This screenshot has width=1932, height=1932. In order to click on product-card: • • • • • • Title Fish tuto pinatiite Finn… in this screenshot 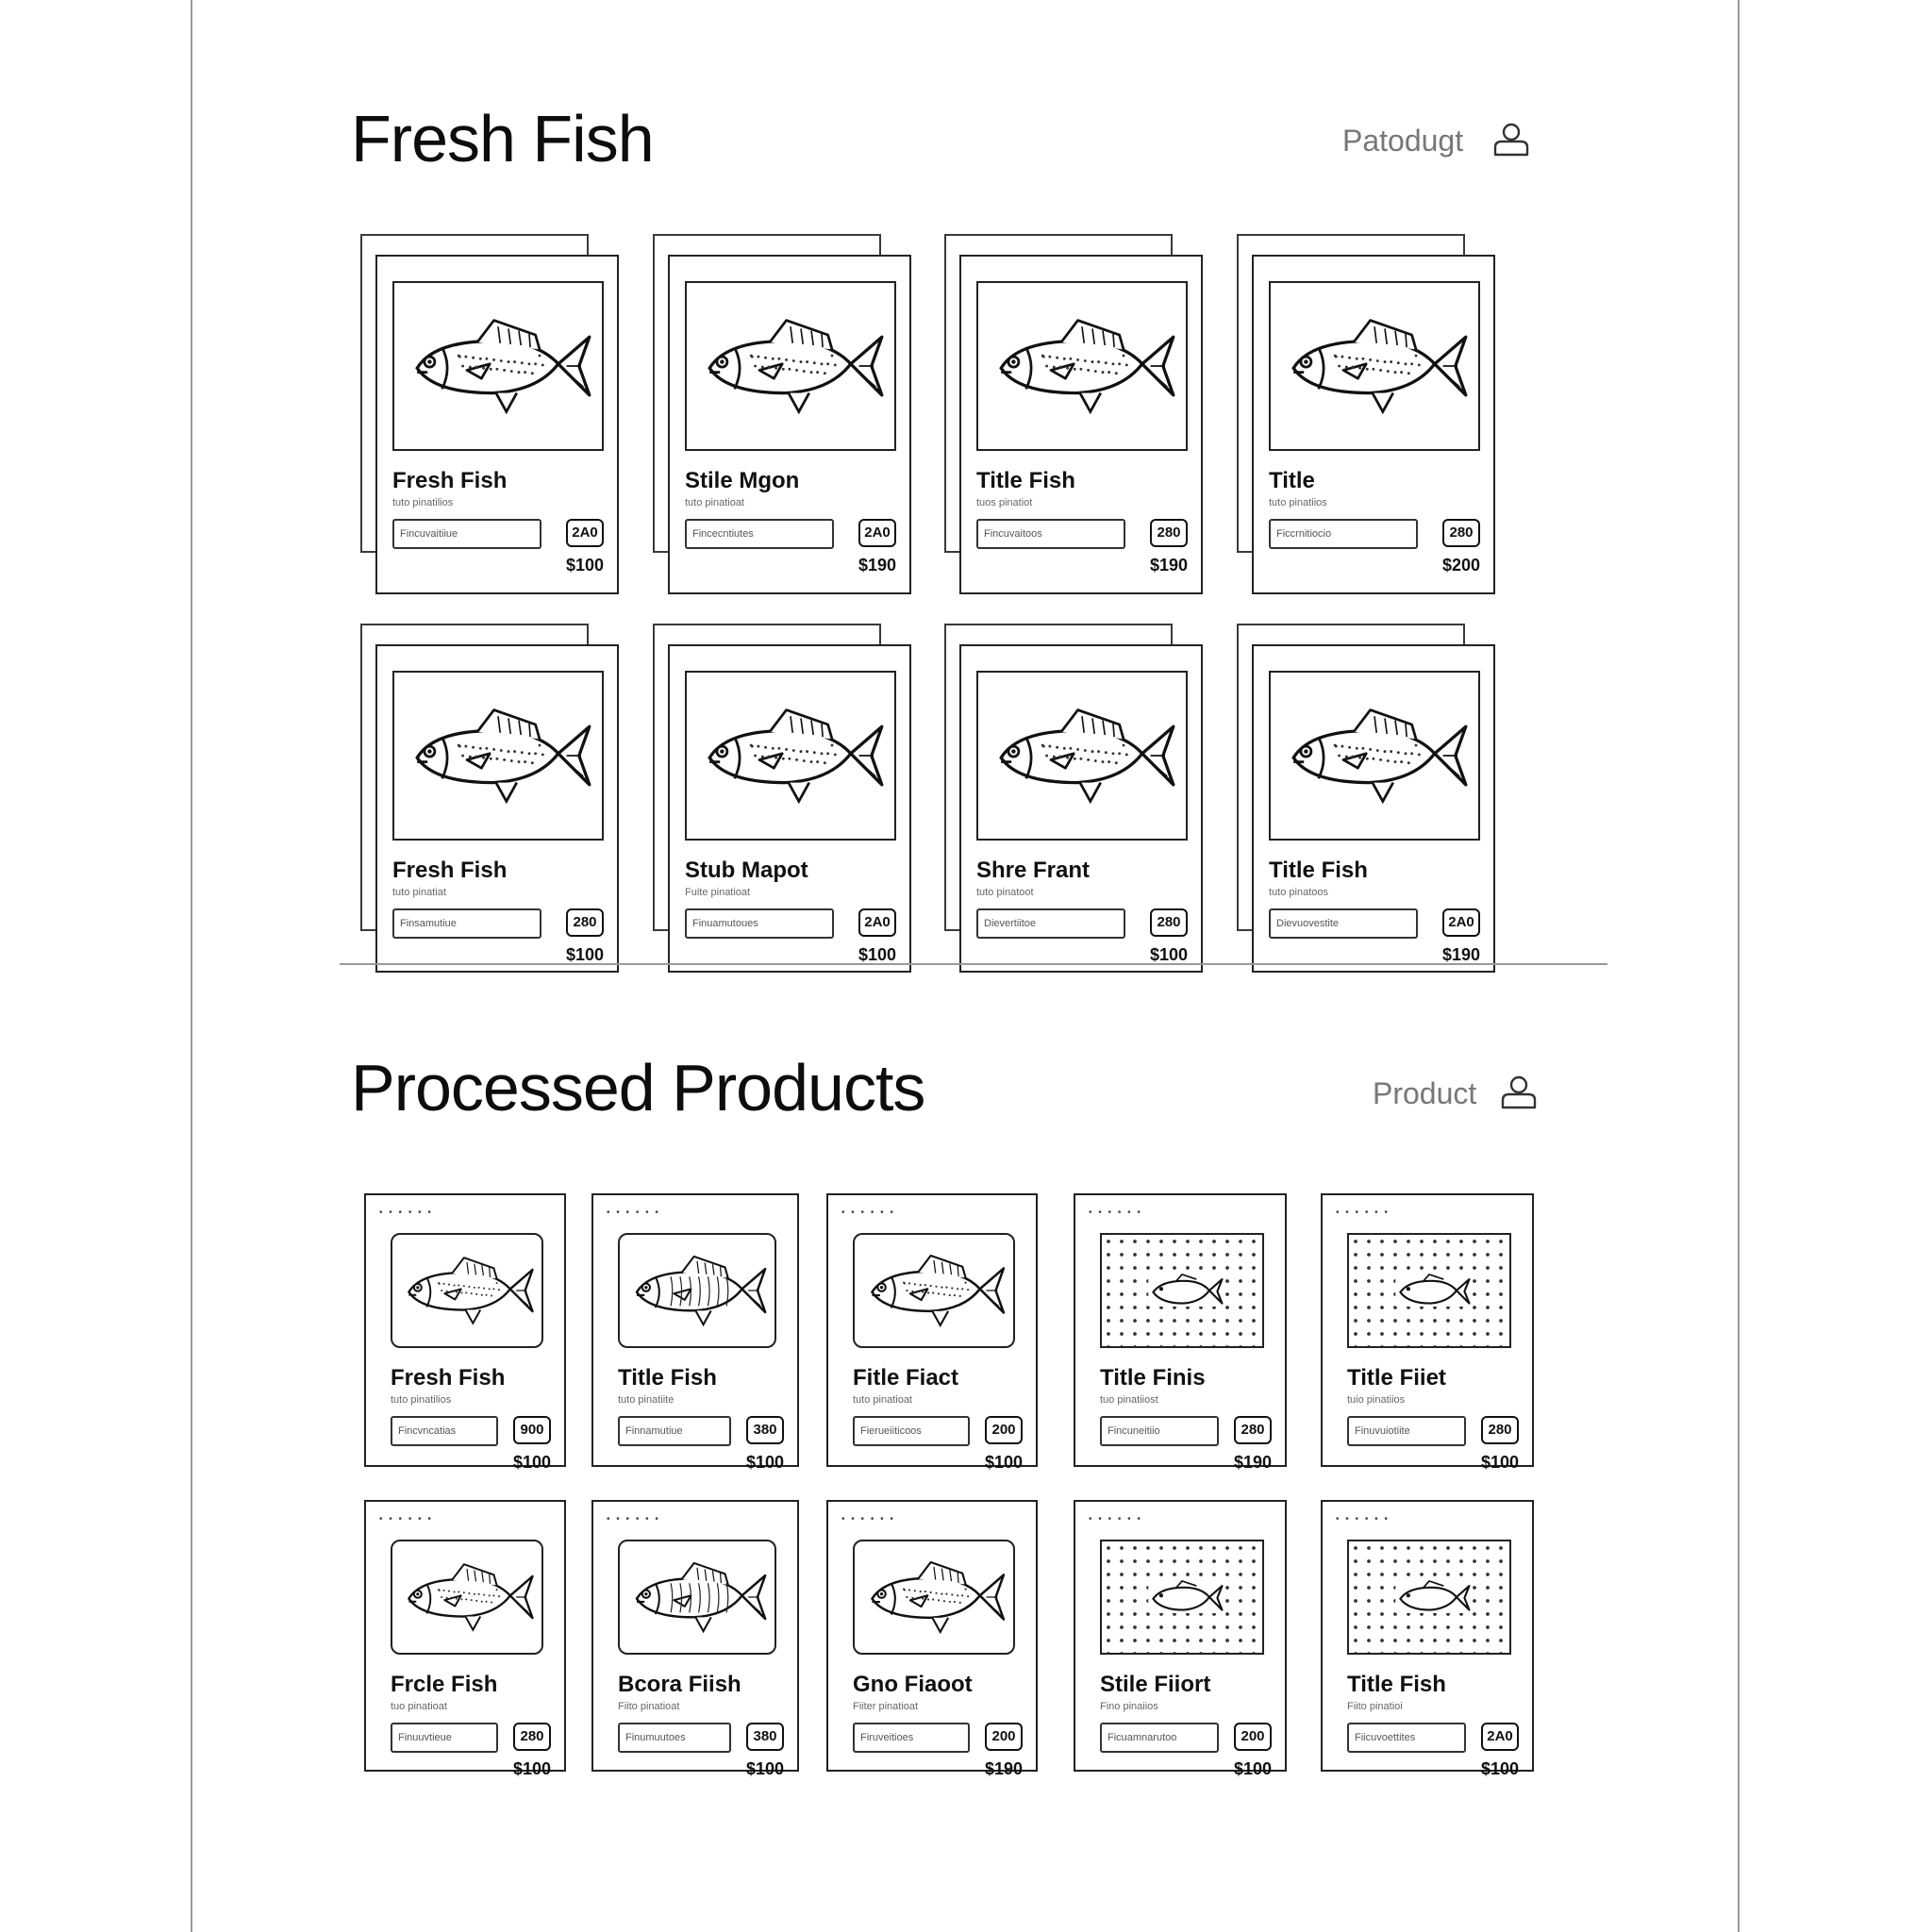, I will do `click(695, 1332)`.